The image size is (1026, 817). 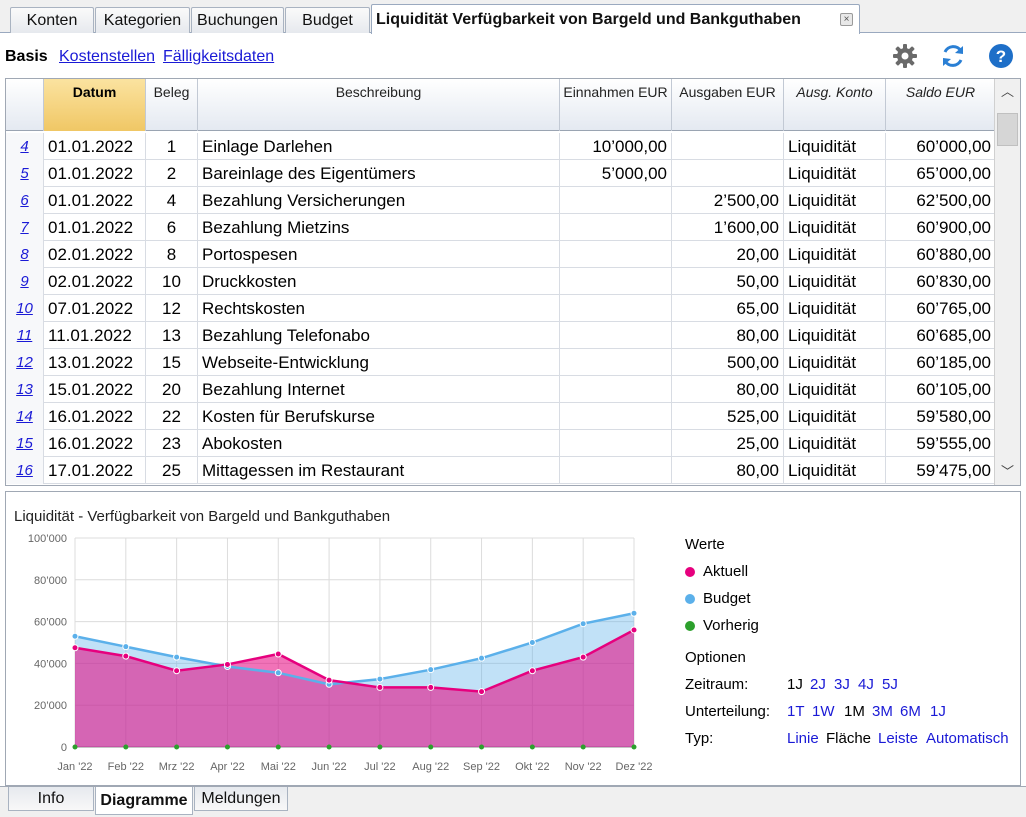 I want to click on cell-ausgaben: 50,00, so click(x=728, y=281).